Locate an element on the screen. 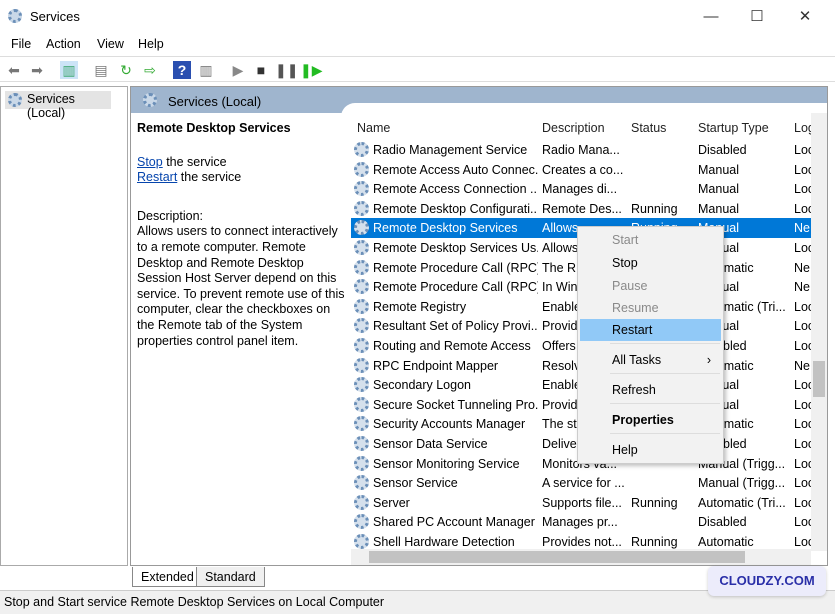  cell-name: Security Accounts Manager is located at coordinates (449, 424).